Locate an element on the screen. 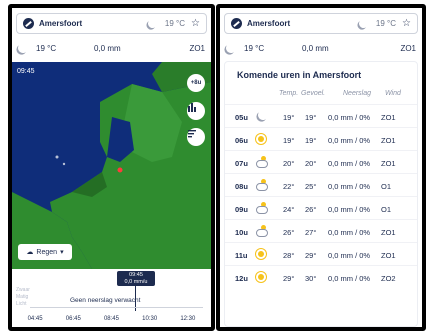  time-tick: 08:45 is located at coordinates (111, 319).